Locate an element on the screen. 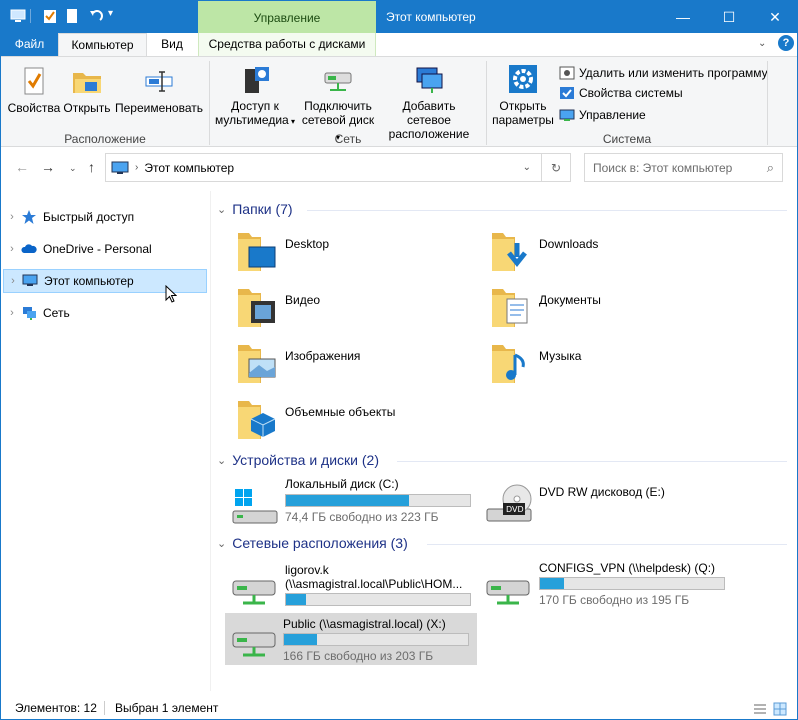 This screenshot has height=720, width=798. group-divider is located at coordinates (592, 461).